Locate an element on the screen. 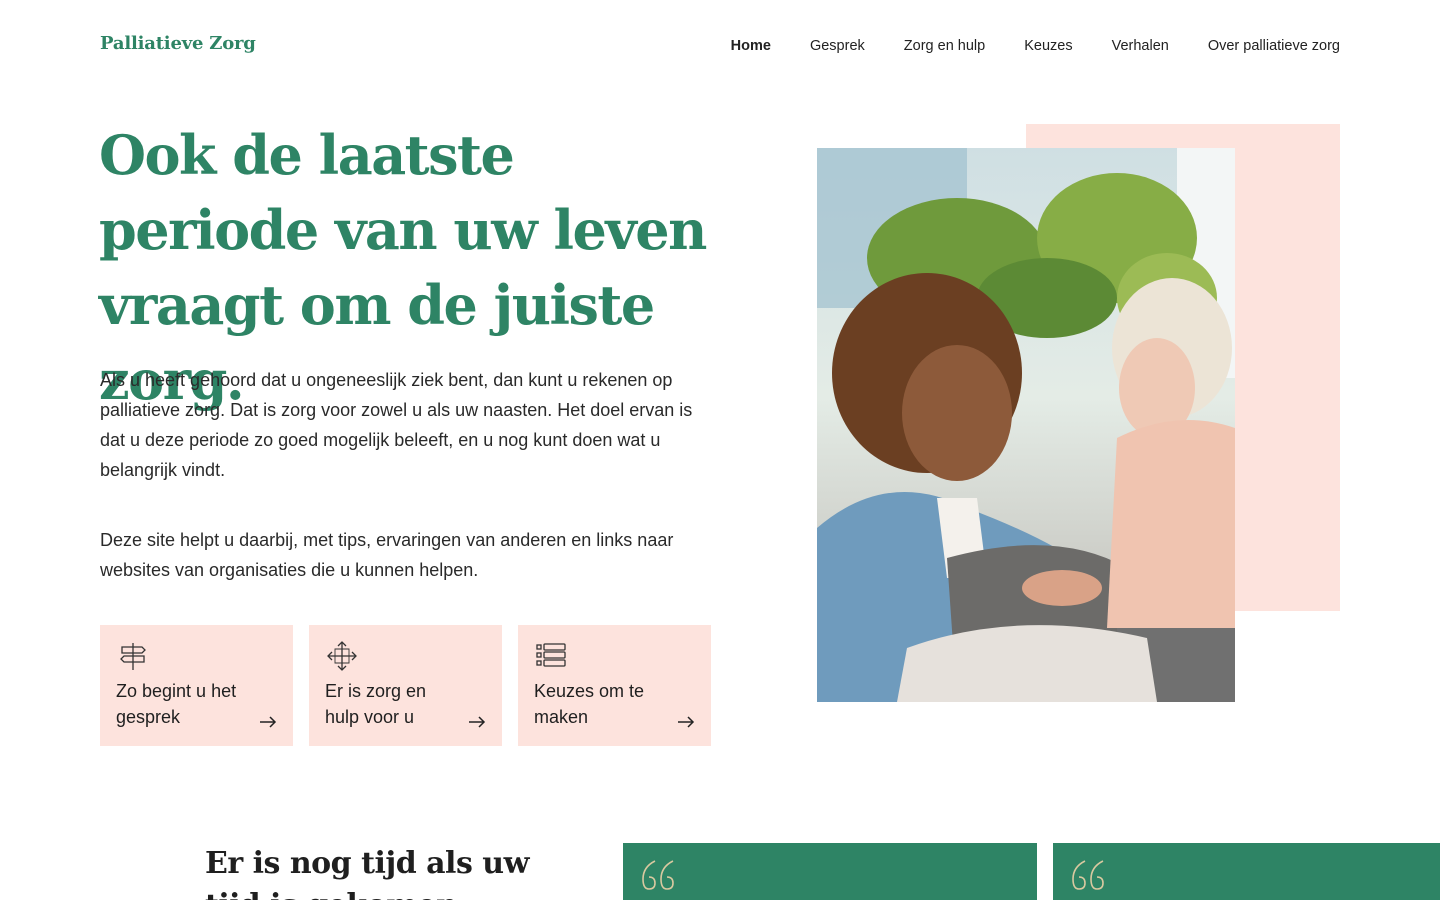 The image size is (1440, 900). card-label: Keuzes om te maken is located at coordinates (589, 704).